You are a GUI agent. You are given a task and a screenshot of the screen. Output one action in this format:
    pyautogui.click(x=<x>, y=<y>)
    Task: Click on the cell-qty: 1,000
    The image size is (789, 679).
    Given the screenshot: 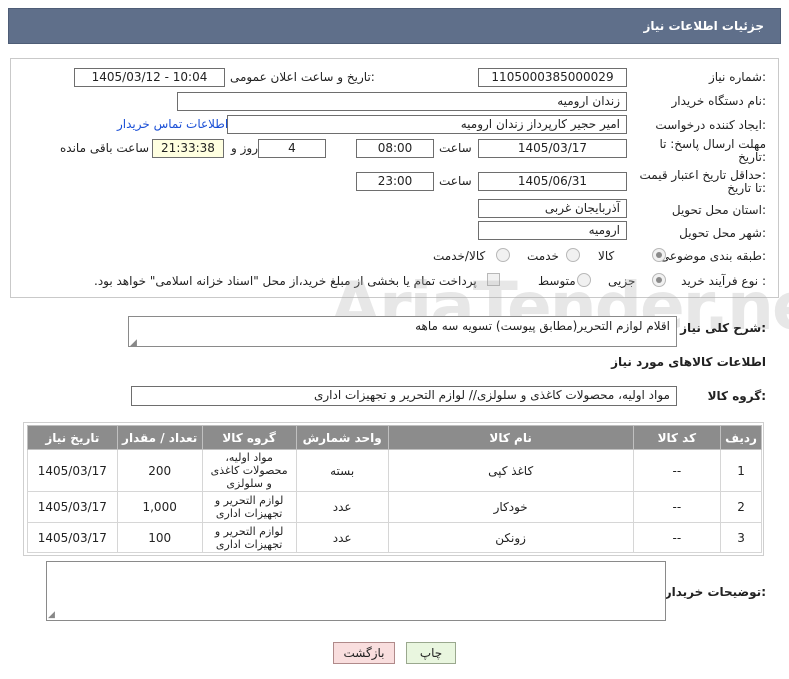 What is the action you would take?
    pyautogui.click(x=159, y=507)
    